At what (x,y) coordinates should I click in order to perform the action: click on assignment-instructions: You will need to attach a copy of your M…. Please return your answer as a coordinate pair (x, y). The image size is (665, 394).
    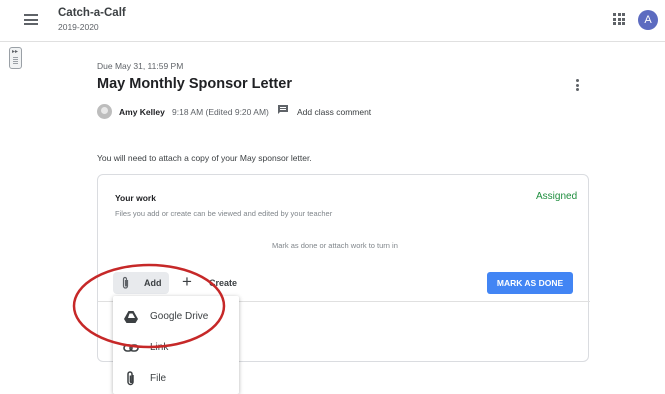
    Looking at the image, I should click on (204, 158).